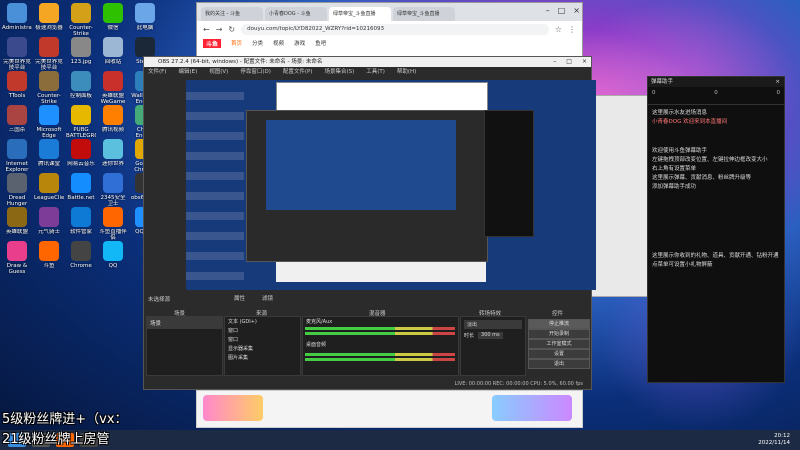 This screenshot has height=450, width=800. I want to click on properties-button: 属性, so click(239, 298).